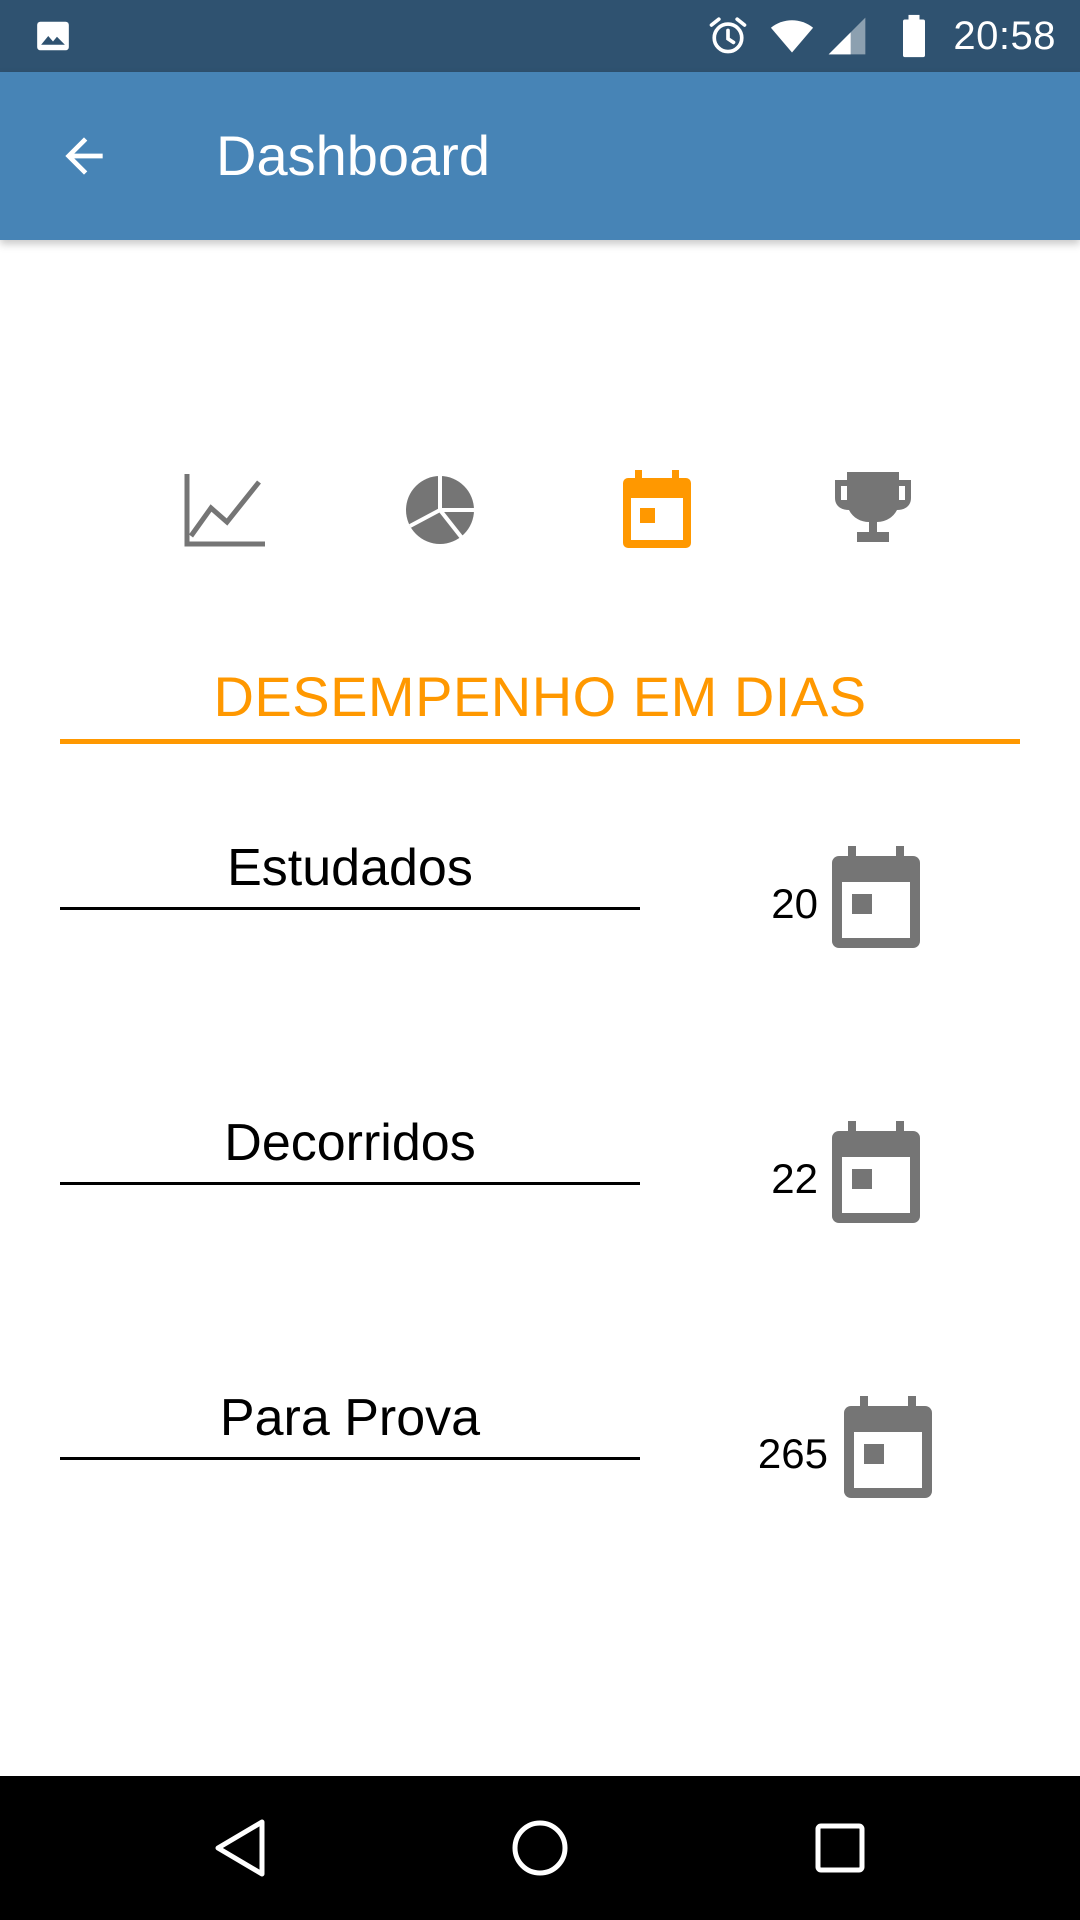 Image resolution: width=1080 pixels, height=1920 pixels. I want to click on stat-value: 20, so click(794, 903).